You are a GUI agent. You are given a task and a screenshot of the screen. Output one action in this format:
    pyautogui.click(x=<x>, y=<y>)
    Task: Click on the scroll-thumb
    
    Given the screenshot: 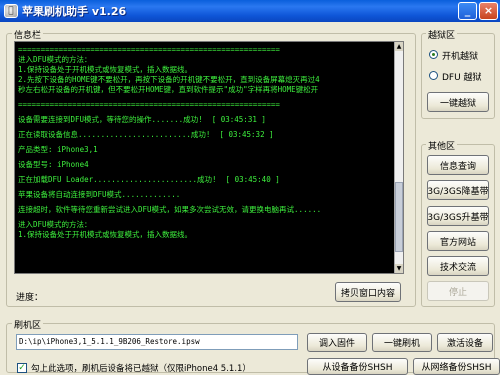 What is the action you would take?
    pyautogui.click(x=399, y=217)
    